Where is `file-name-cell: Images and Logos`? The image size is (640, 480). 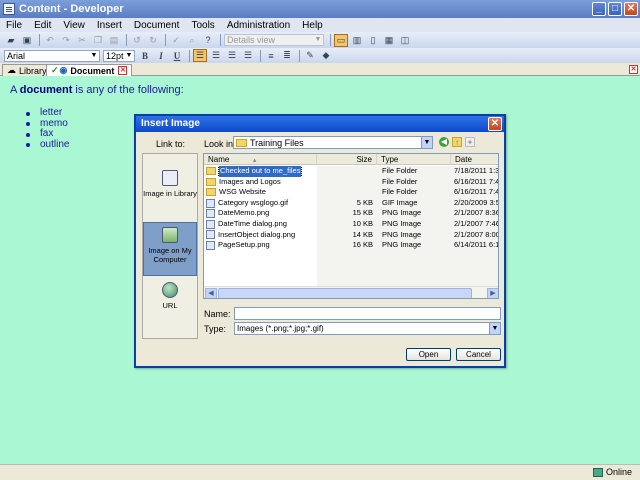 file-name-cell: Images and Logos is located at coordinates (261, 182).